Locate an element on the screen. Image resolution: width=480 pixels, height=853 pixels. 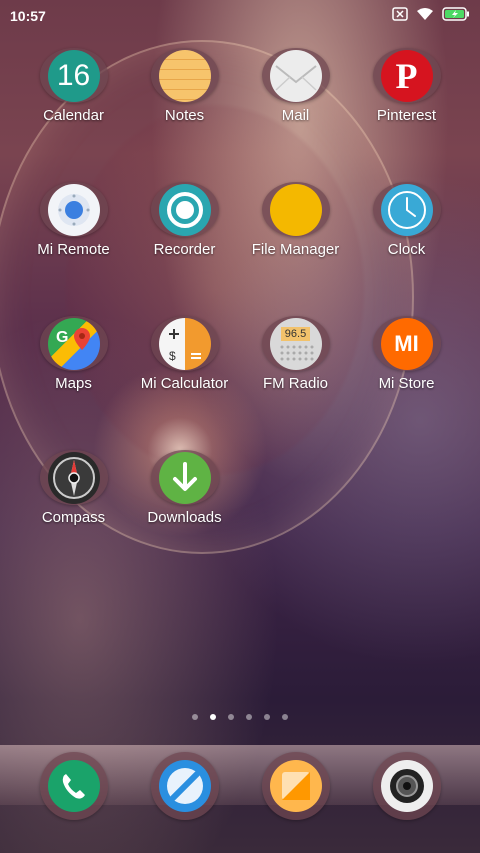
page-indicator is located at coordinates (240, 717).